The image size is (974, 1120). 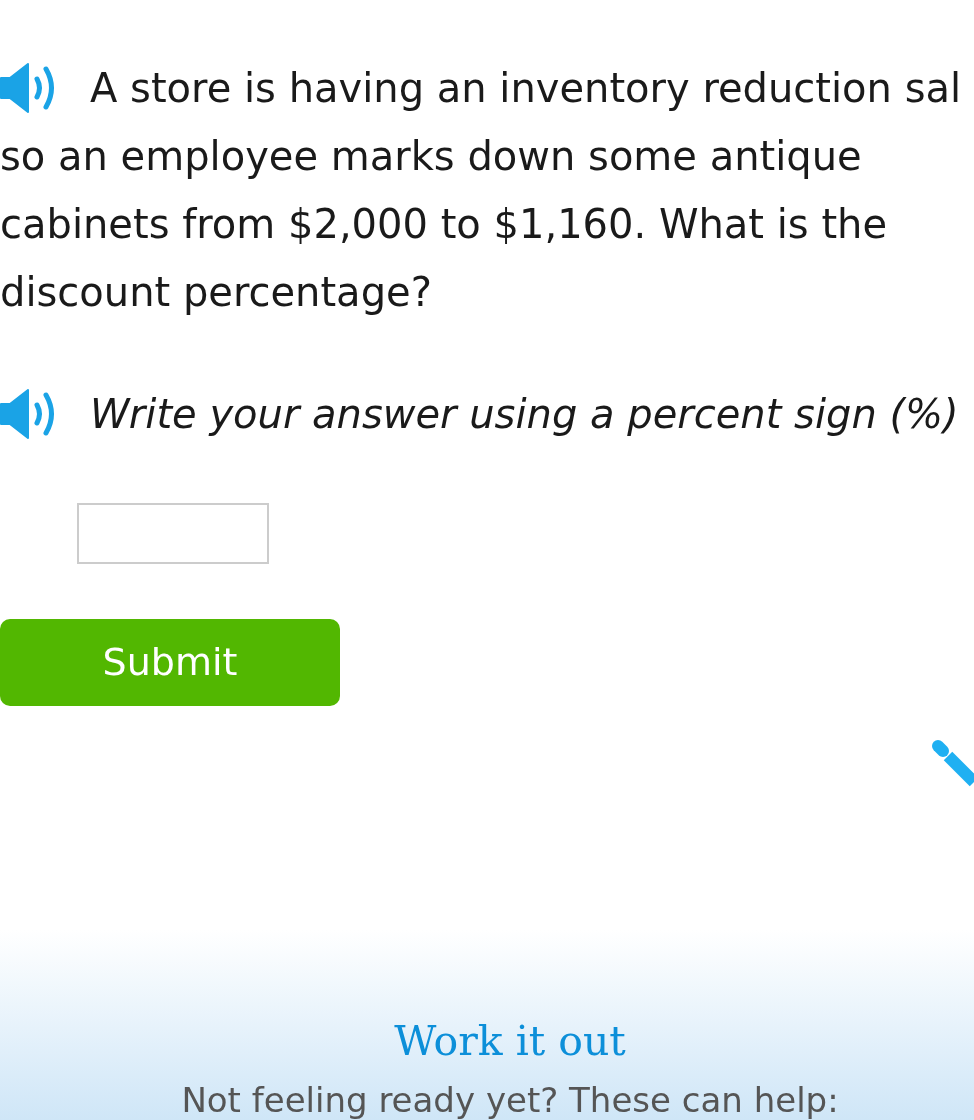 I want to click on section-subtitle: Not feeling ready yet? These can help:, so click(x=510, y=1100).